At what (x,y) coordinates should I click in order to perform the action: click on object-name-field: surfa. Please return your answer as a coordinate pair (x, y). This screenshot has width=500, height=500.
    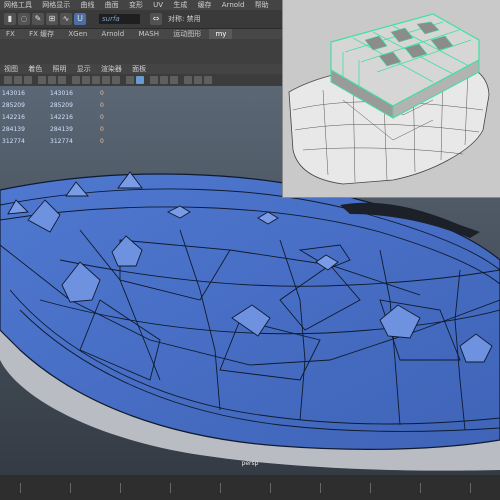
    Looking at the image, I should click on (119, 19).